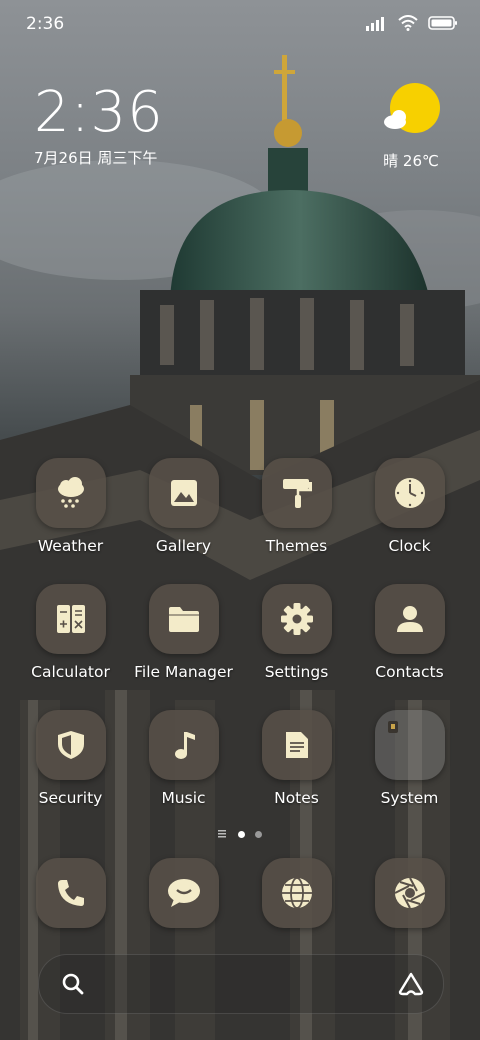 The height and width of the screenshot is (1040, 480). What do you see at coordinates (296, 798) in the screenshot?
I see `app-label: Notes` at bounding box center [296, 798].